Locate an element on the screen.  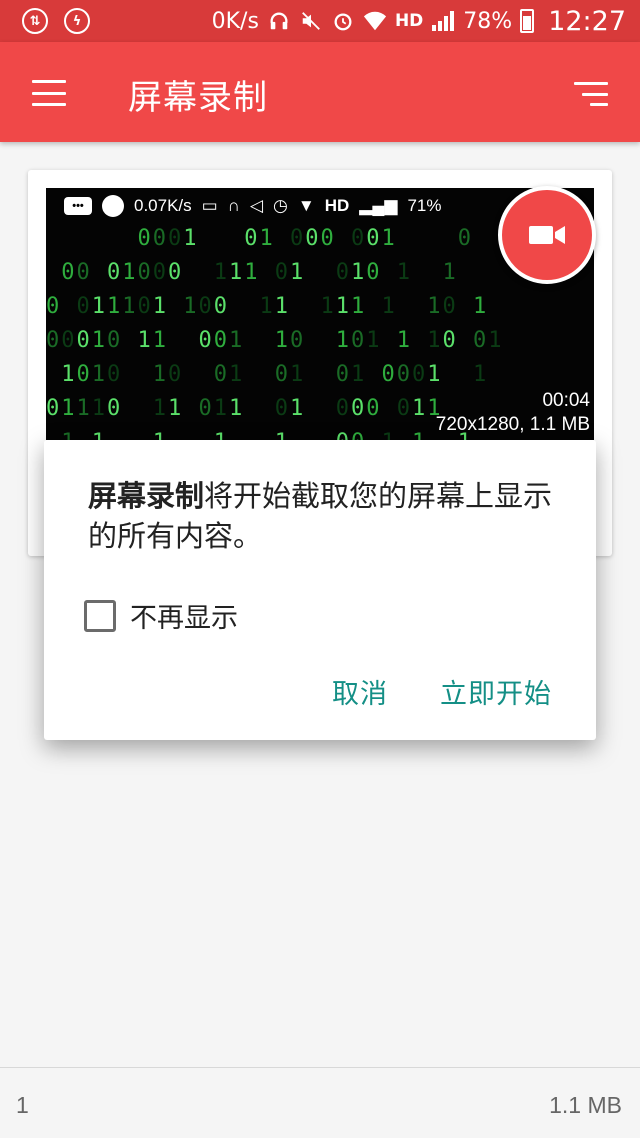
sort-icon is located at coordinates (591, 94).